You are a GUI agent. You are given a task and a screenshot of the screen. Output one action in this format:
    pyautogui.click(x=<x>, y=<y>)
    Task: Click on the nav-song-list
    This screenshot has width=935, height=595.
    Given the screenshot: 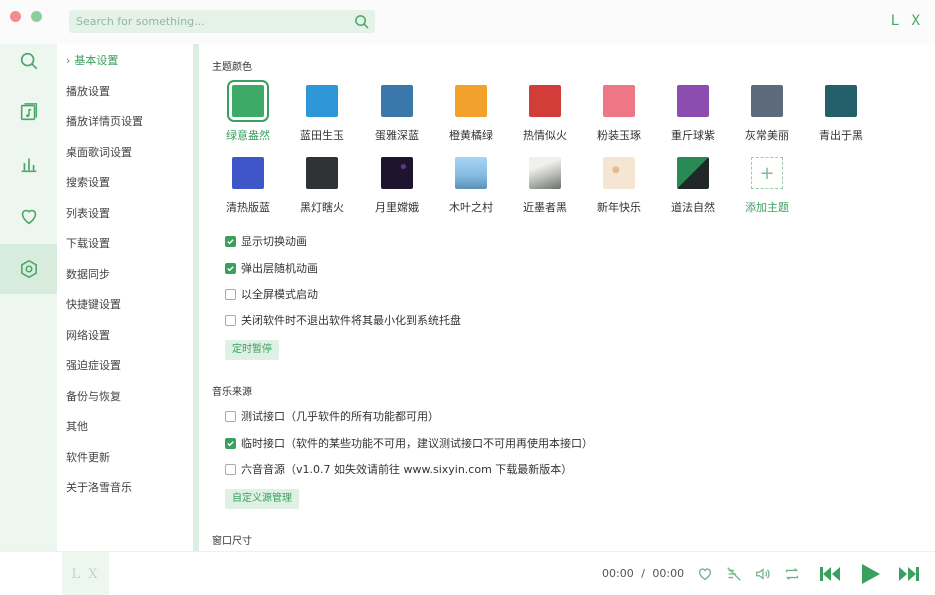 What is the action you would take?
    pyautogui.click(x=28, y=112)
    